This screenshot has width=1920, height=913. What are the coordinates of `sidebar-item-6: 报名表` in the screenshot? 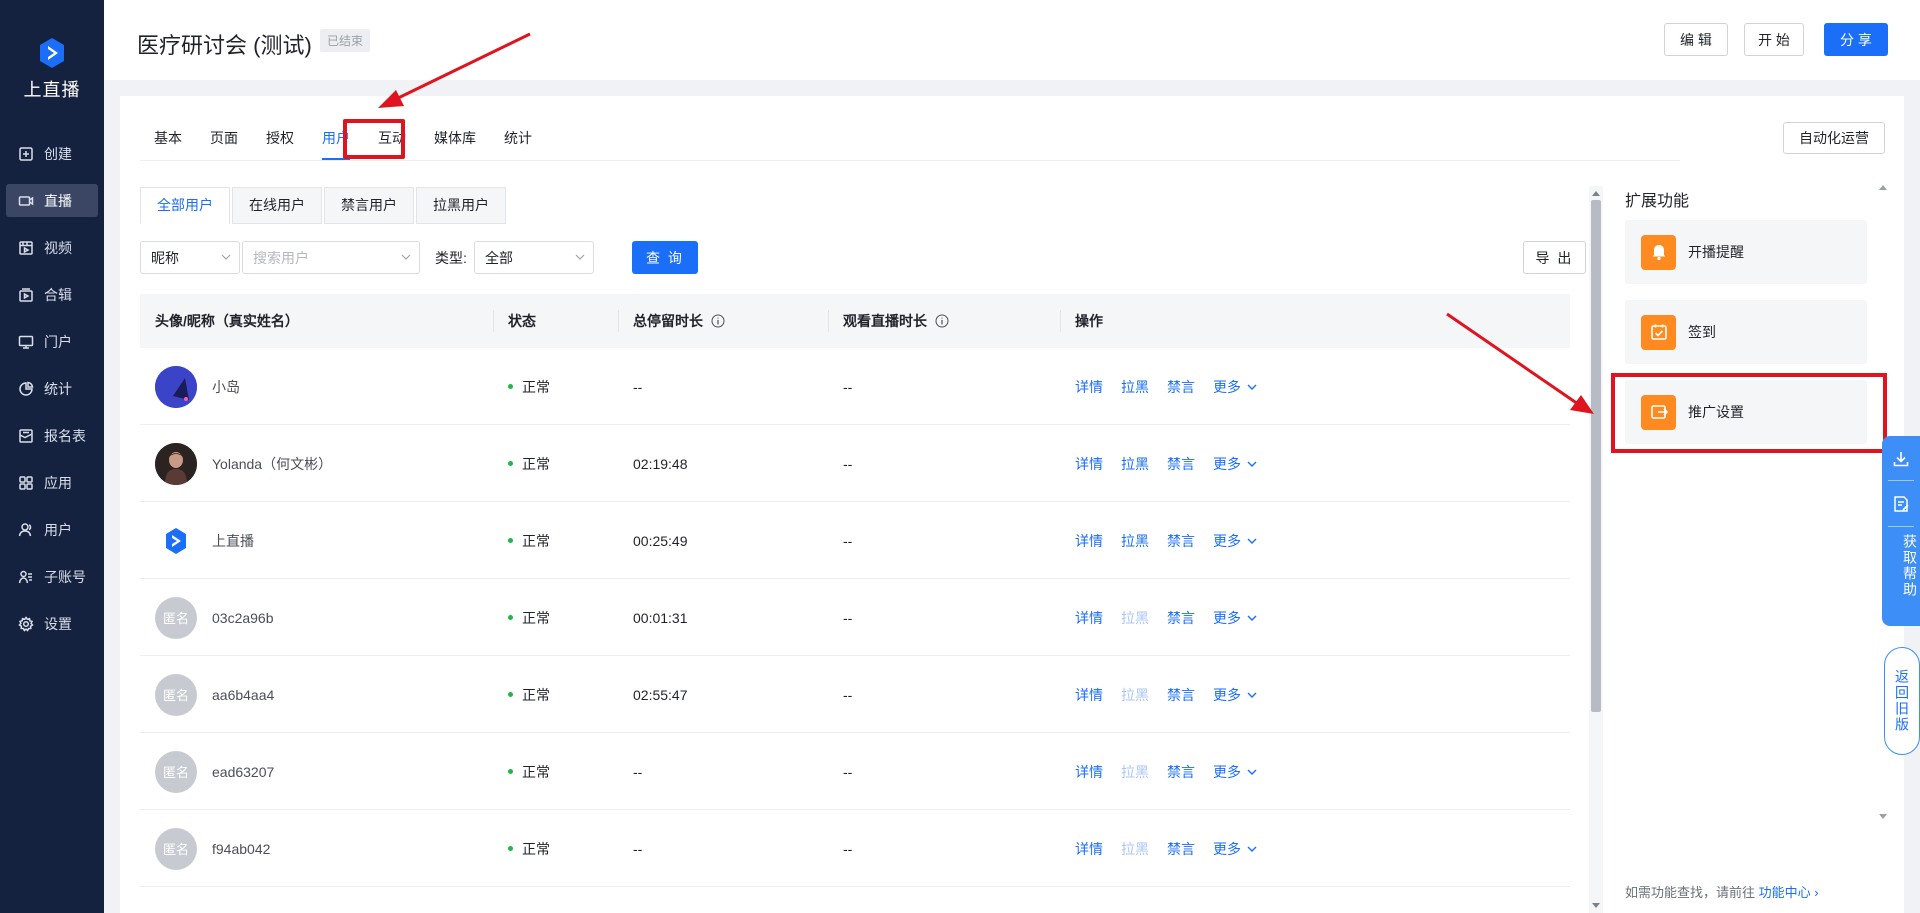 It's located at (52, 435).